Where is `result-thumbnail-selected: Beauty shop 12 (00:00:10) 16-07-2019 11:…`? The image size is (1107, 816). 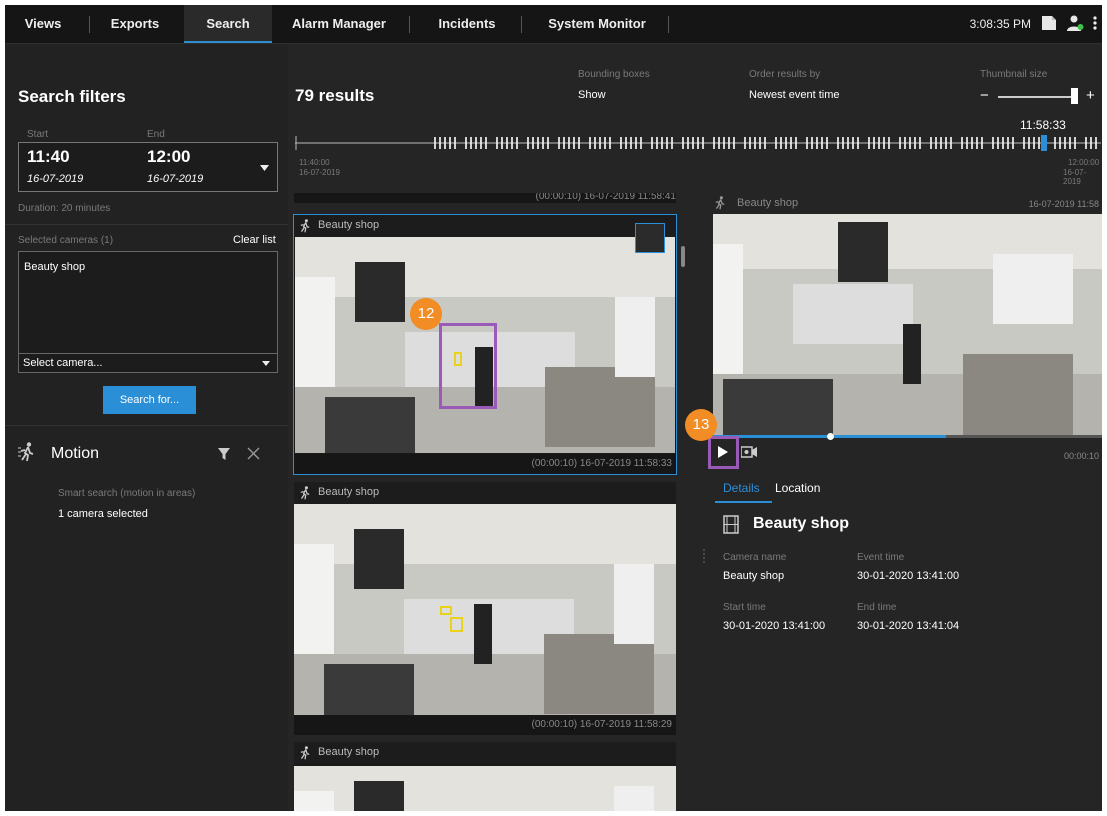 result-thumbnail-selected: Beauty shop 12 (00:00:10) 16-07-2019 11:… is located at coordinates (485, 344).